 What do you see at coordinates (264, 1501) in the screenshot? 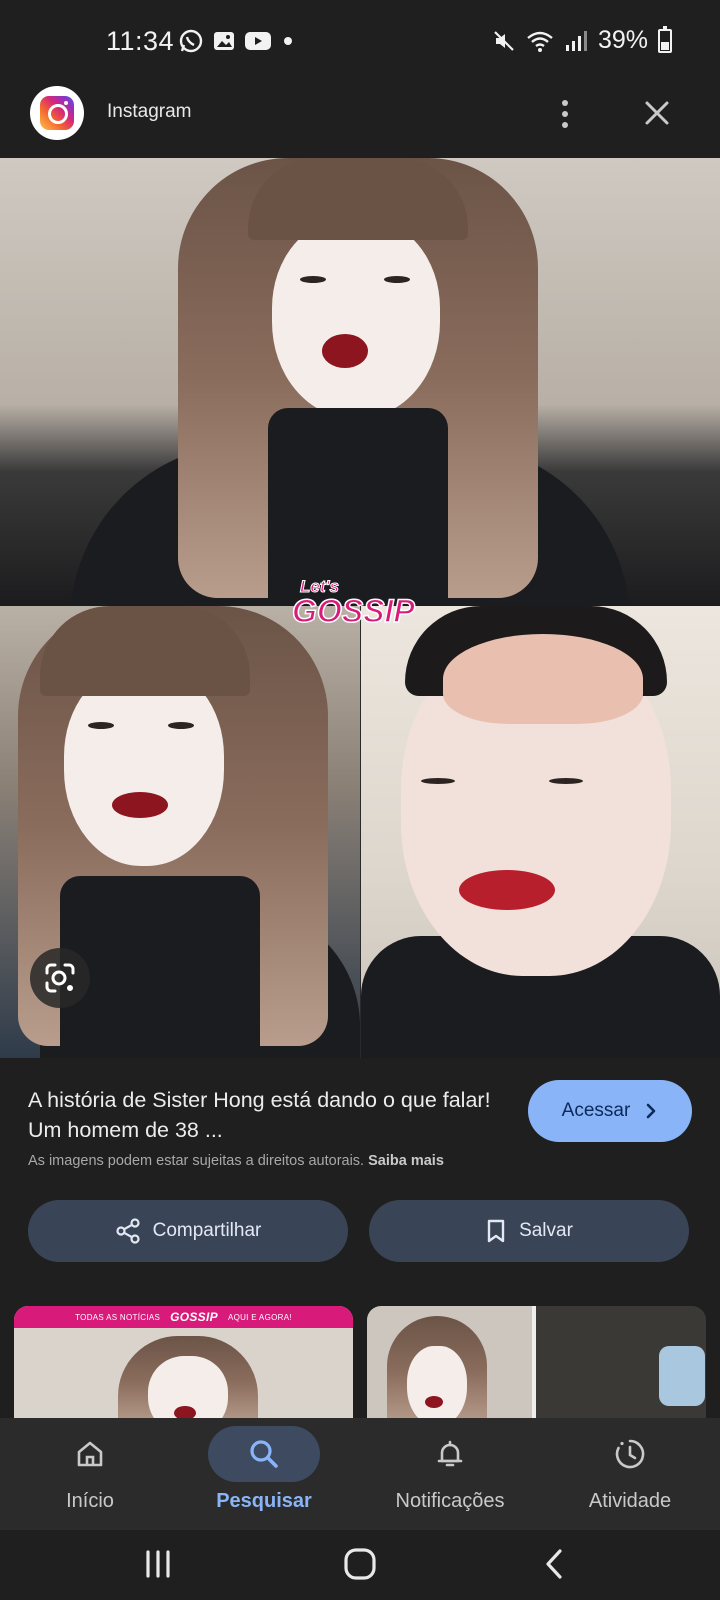
I see `nav-search-label: Pesquisar` at bounding box center [264, 1501].